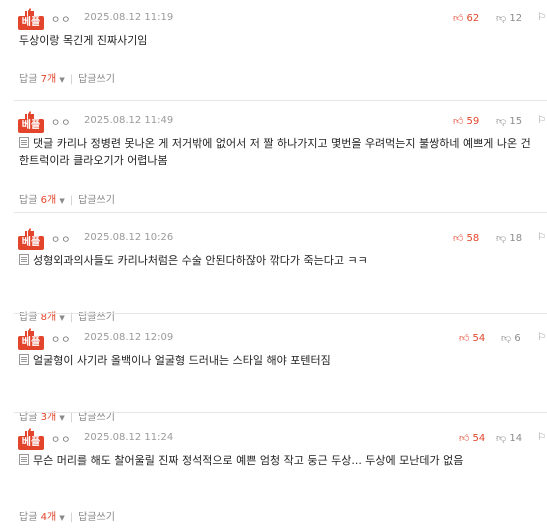 The height and width of the screenshot is (530, 547). I want to click on reply-toggle: 답글 6개 ▼, so click(42, 200).